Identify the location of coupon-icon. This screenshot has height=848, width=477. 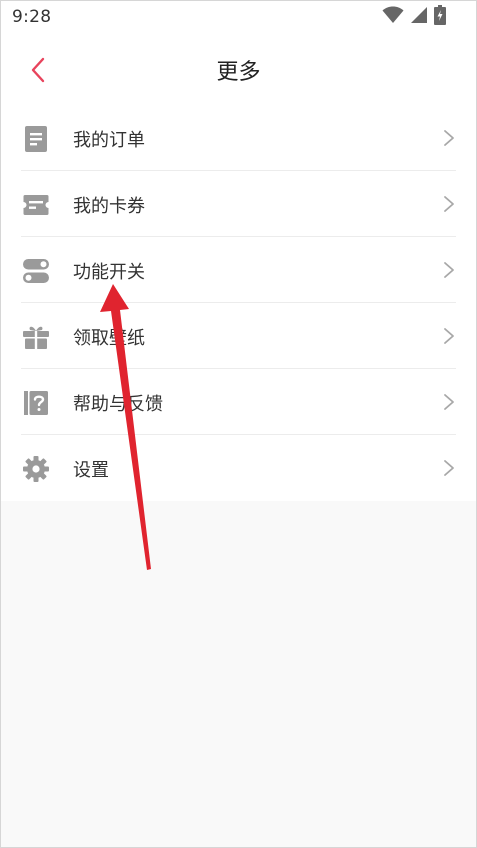
(36, 205).